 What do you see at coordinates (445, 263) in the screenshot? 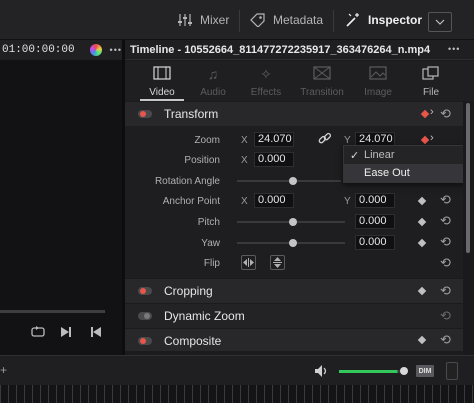
I see `flip-reset-icon: ⟲` at bounding box center [445, 263].